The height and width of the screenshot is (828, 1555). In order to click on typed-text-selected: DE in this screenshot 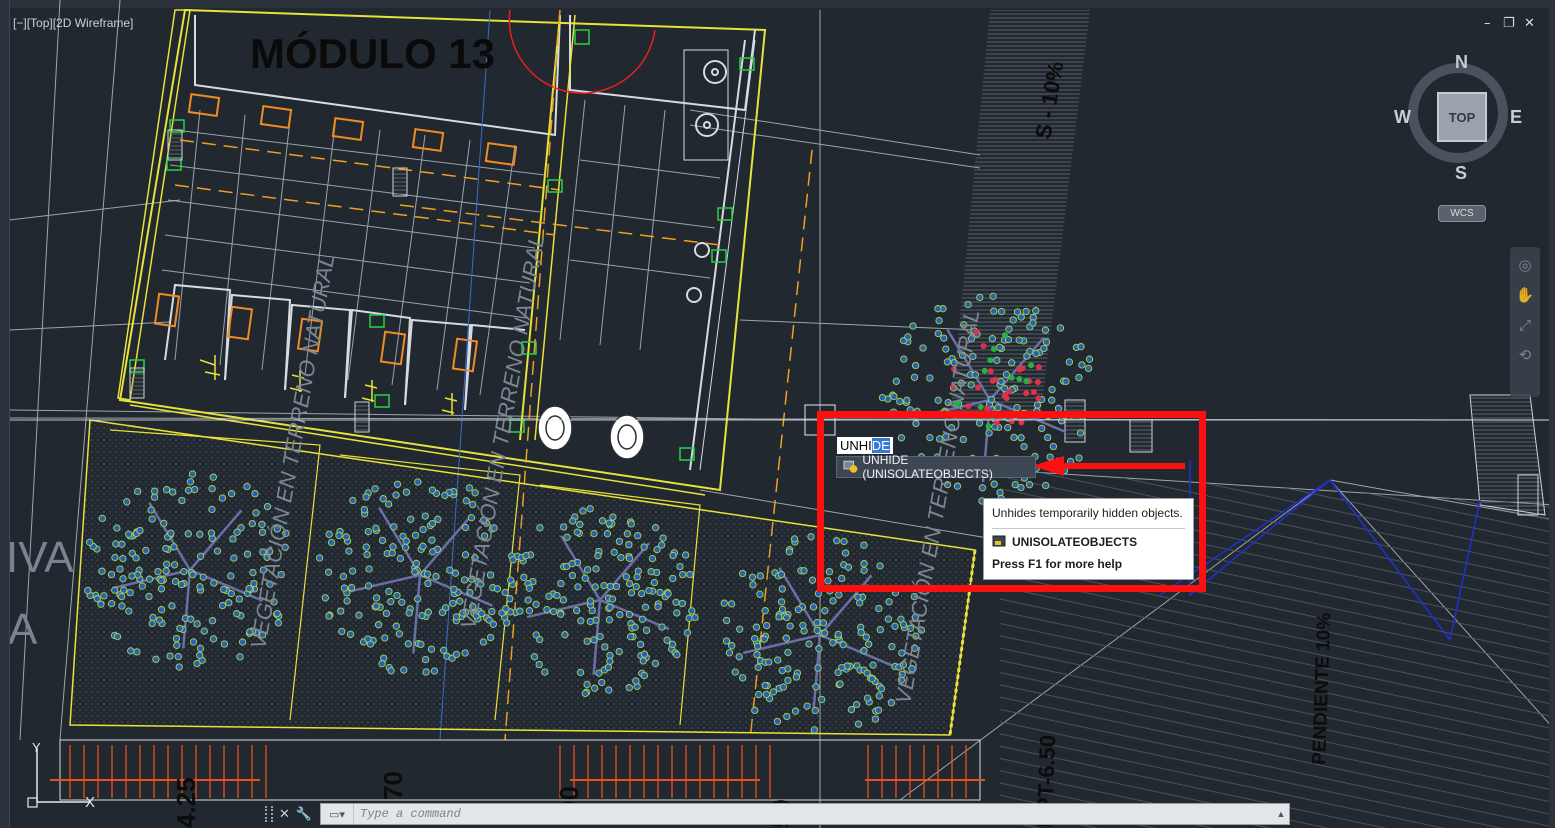, I will do `click(880, 445)`.